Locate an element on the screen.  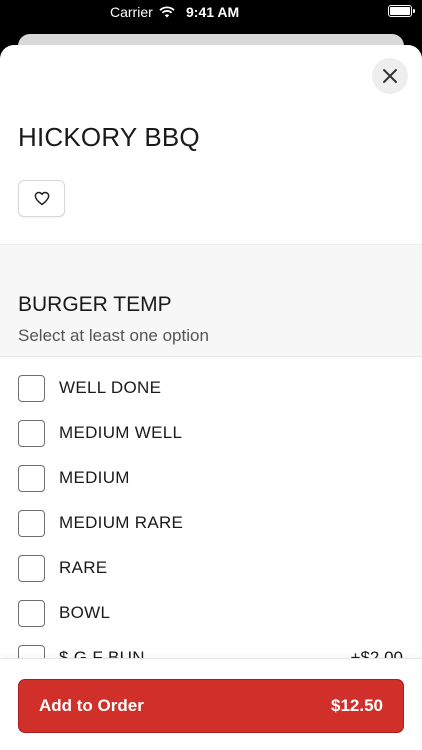
status-bar: Carrier 9:41 AM is located at coordinates (211, 12).